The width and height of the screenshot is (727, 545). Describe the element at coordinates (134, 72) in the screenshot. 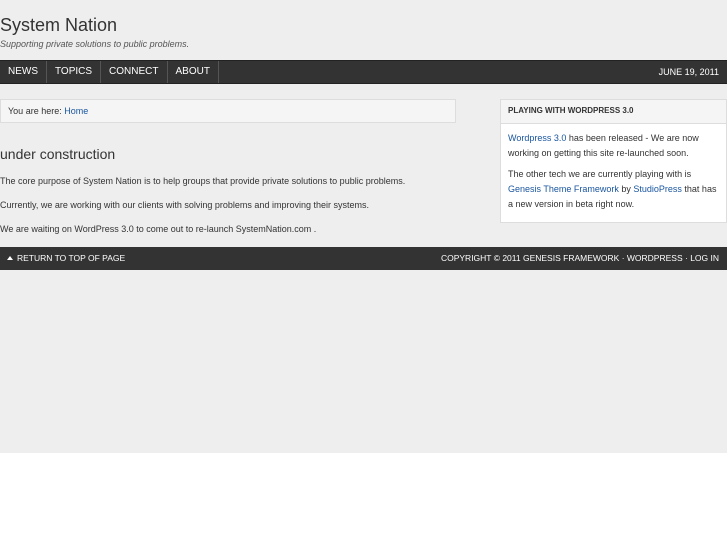

I see `nav-item-connect: CONNECT` at that location.